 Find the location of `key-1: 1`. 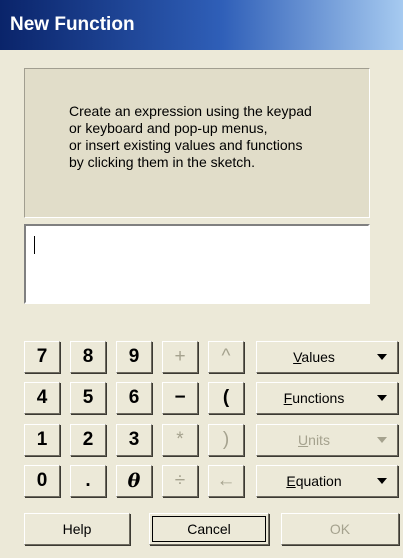

key-1: 1 is located at coordinates (42, 440).